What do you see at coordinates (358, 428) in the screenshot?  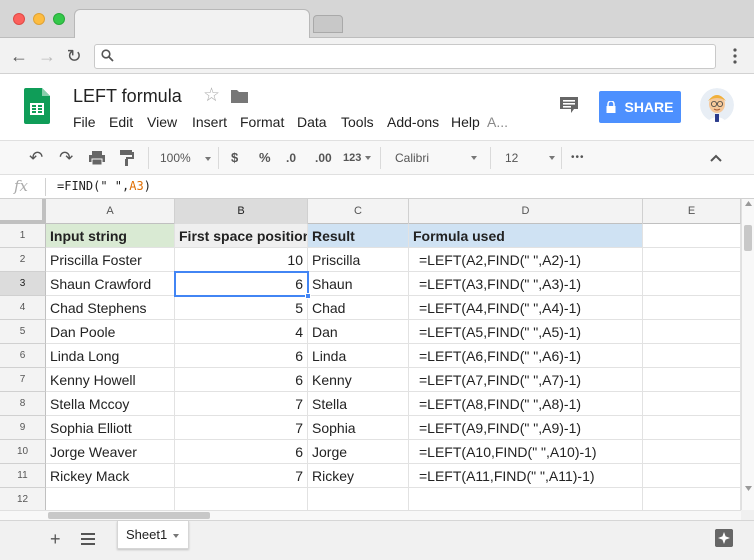 I see `cell-c: Sophia` at bounding box center [358, 428].